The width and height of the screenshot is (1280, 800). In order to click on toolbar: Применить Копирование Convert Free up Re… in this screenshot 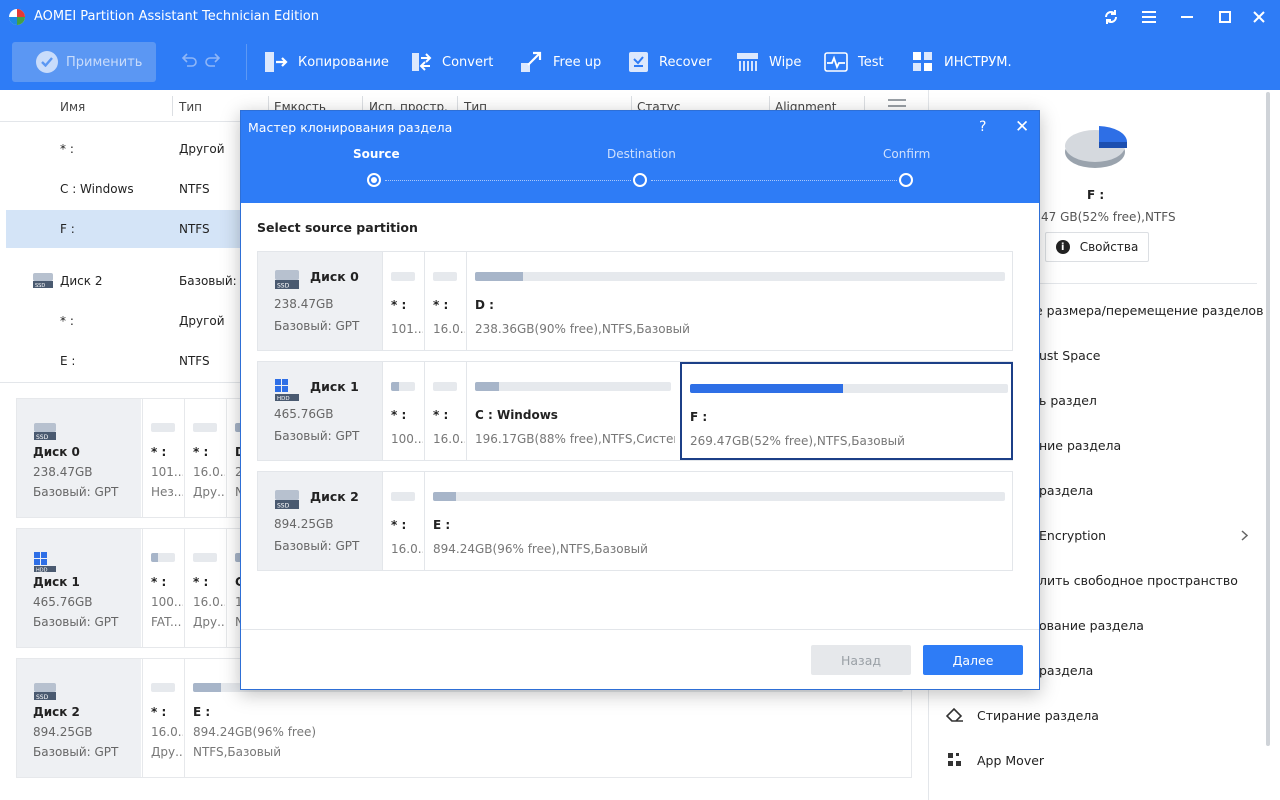, I will do `click(640, 62)`.